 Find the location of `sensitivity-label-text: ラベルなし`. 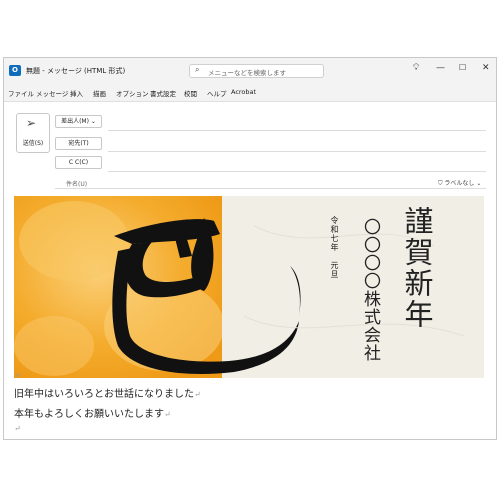

sensitivity-label-text: ラベルなし is located at coordinates (459, 183).